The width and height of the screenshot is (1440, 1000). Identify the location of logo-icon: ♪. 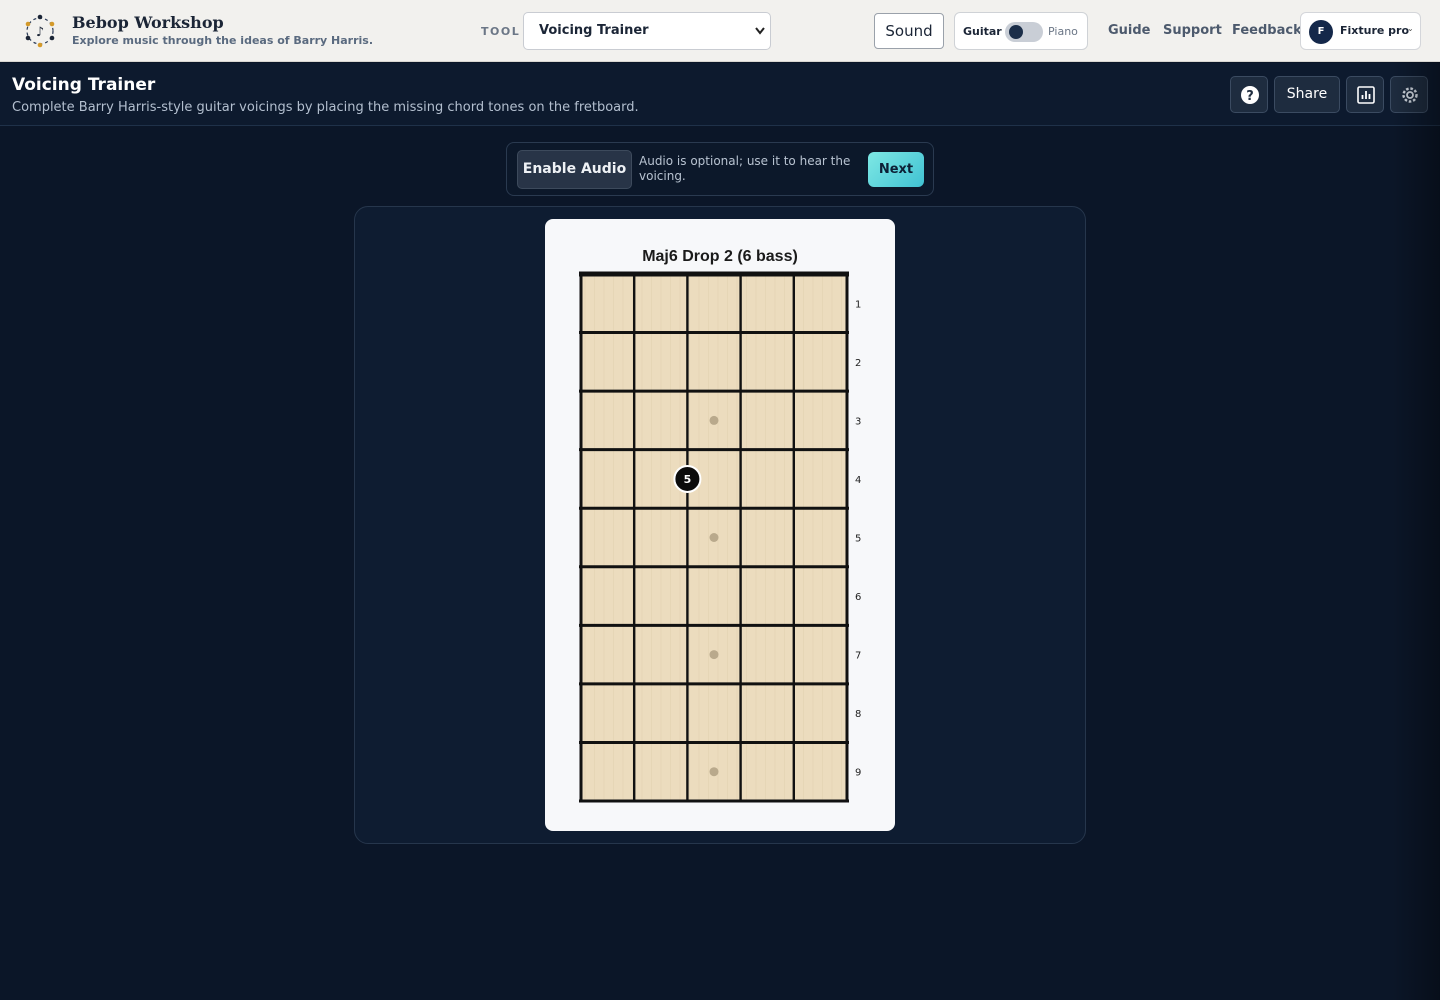
(40, 31).